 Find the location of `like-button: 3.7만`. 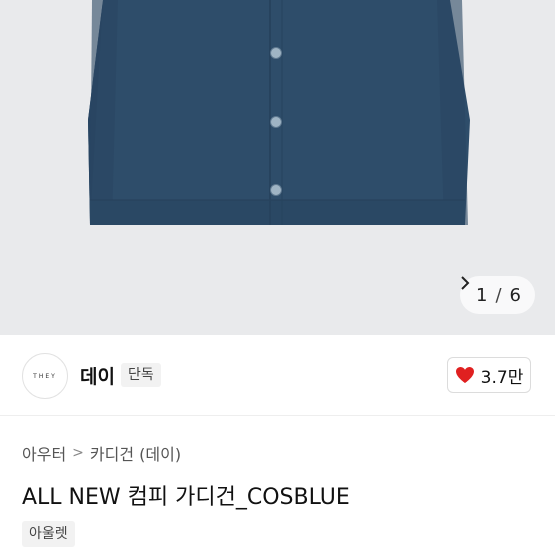

like-button: 3.7만 is located at coordinates (489, 375).